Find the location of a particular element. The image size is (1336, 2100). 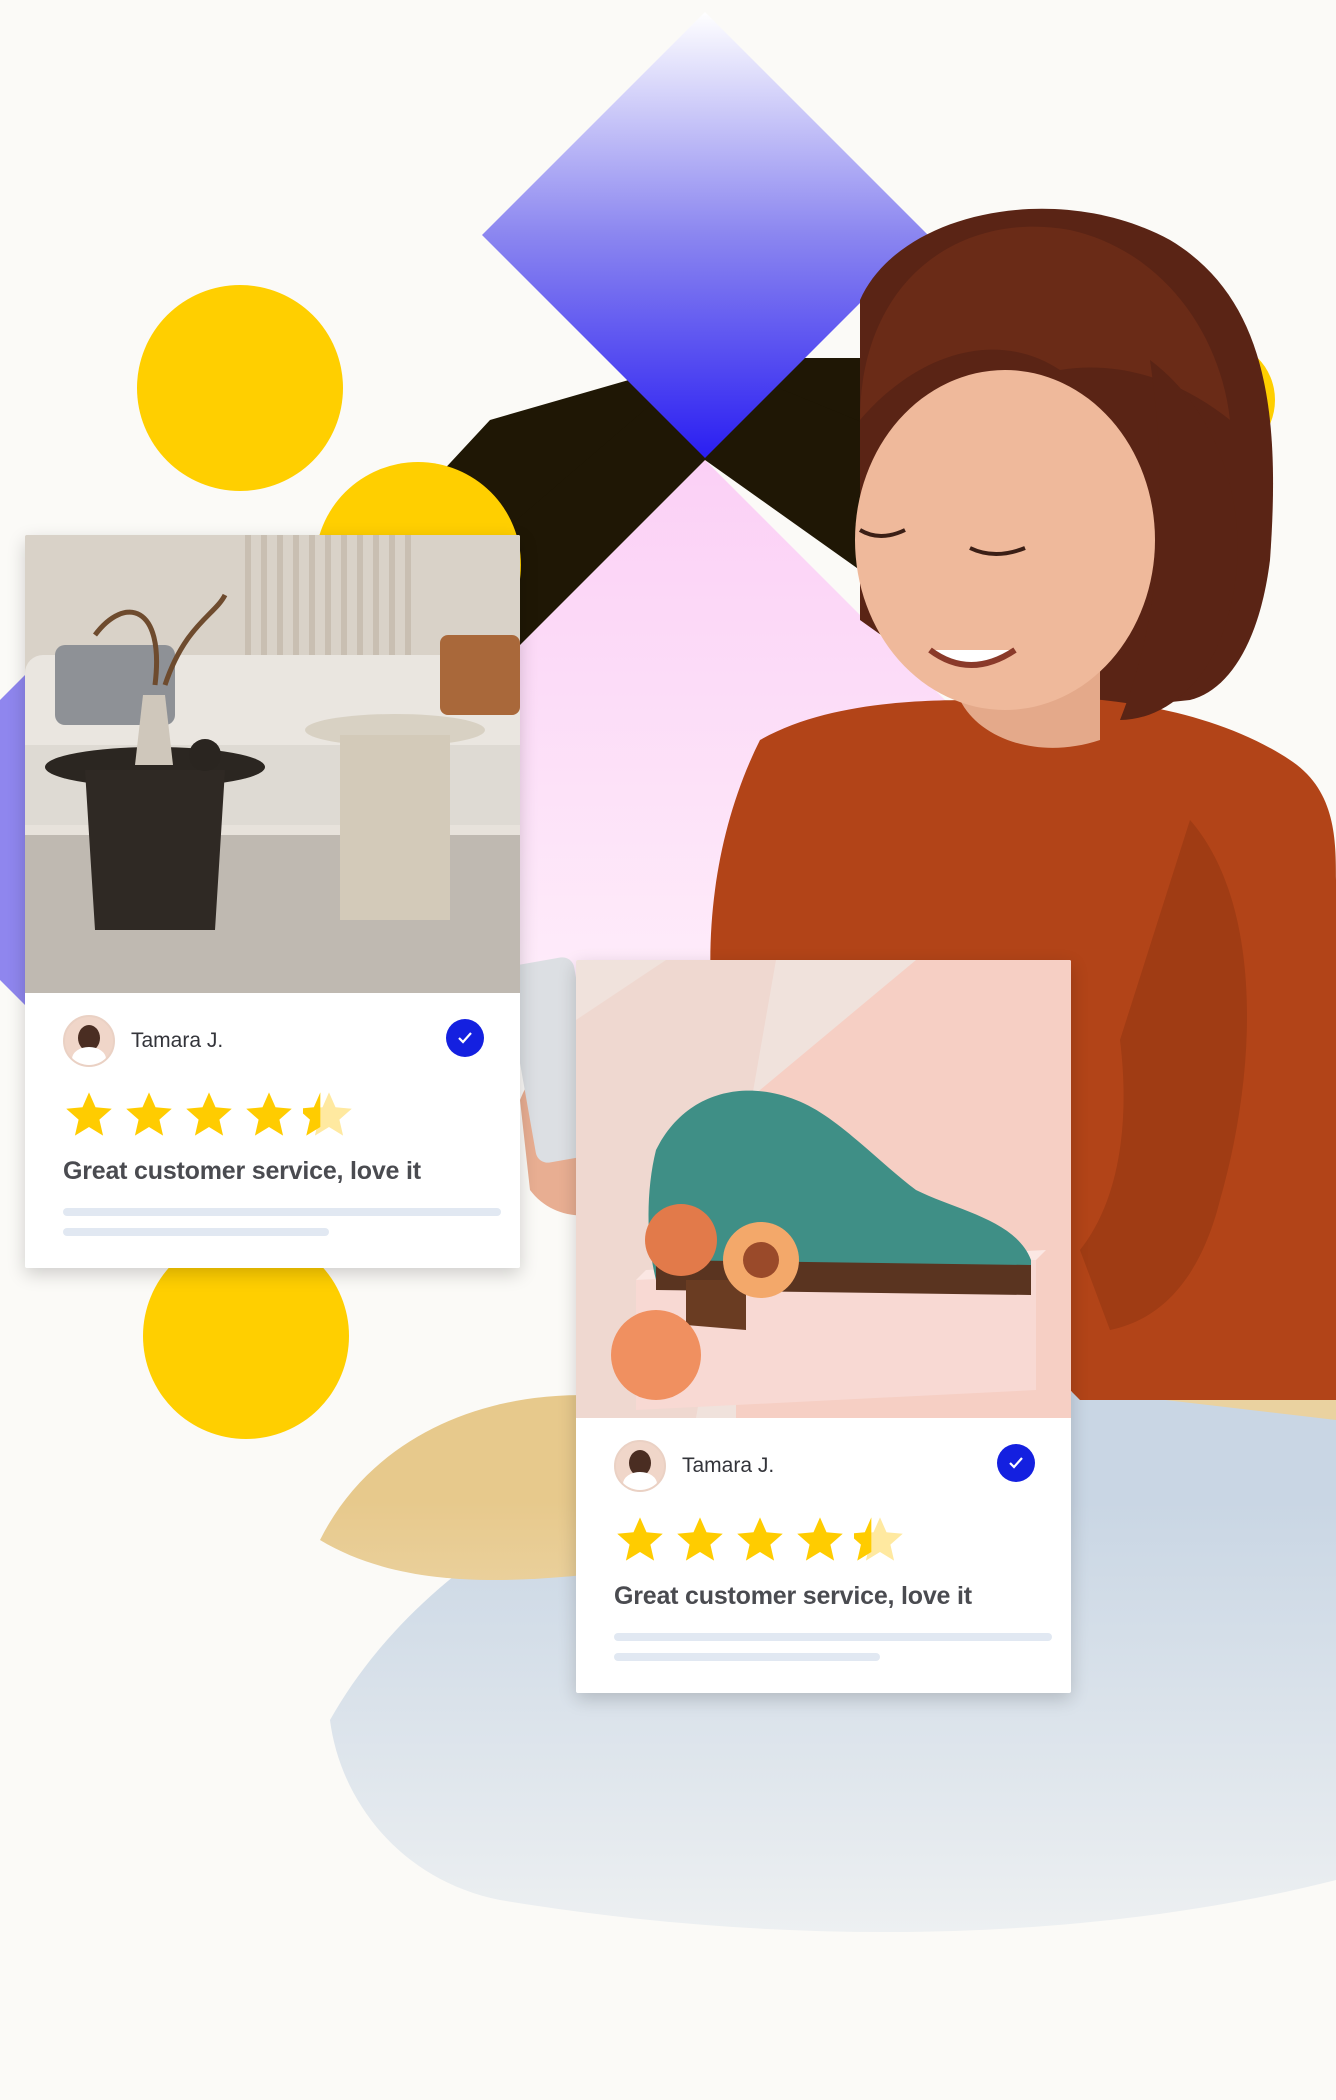

living-room-image is located at coordinates (272, 764).